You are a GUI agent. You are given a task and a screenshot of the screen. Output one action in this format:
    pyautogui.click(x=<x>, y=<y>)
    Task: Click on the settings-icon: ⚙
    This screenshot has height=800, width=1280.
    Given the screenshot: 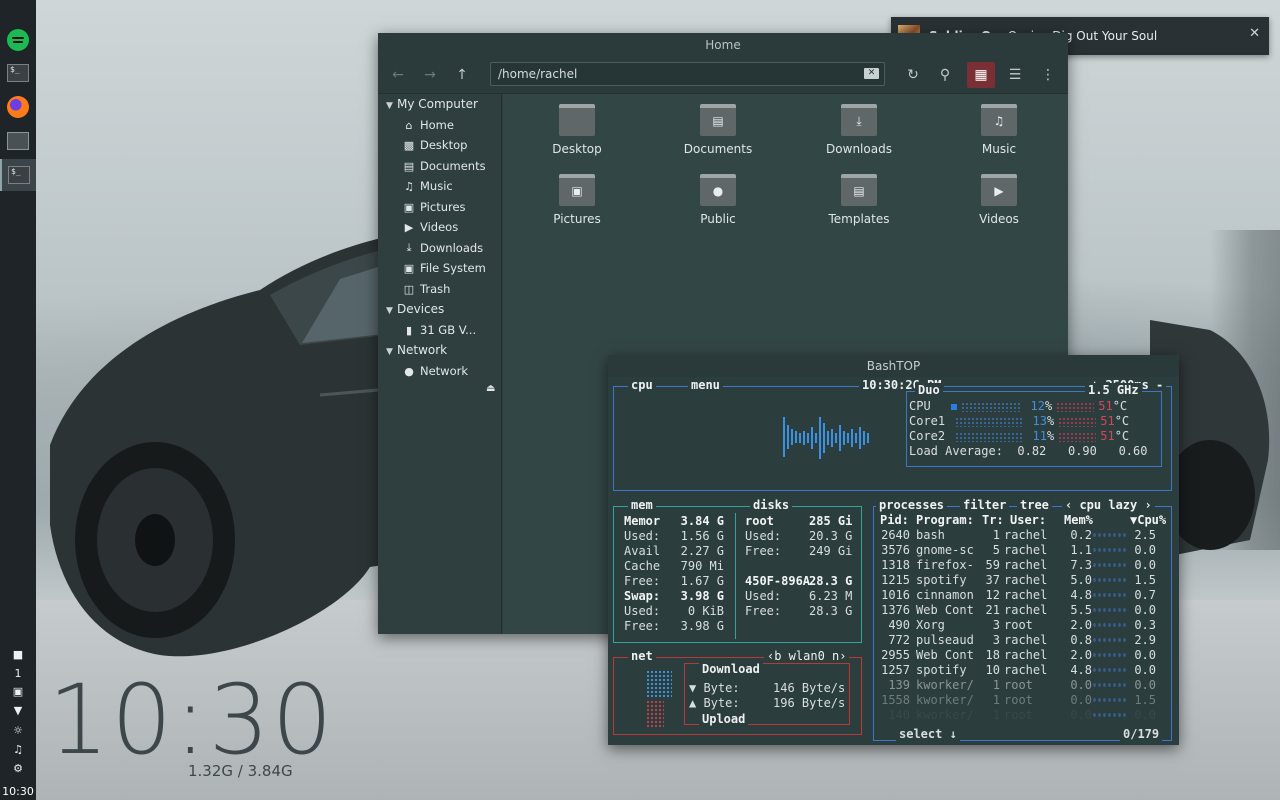 What is the action you would take?
    pyautogui.click(x=18, y=768)
    